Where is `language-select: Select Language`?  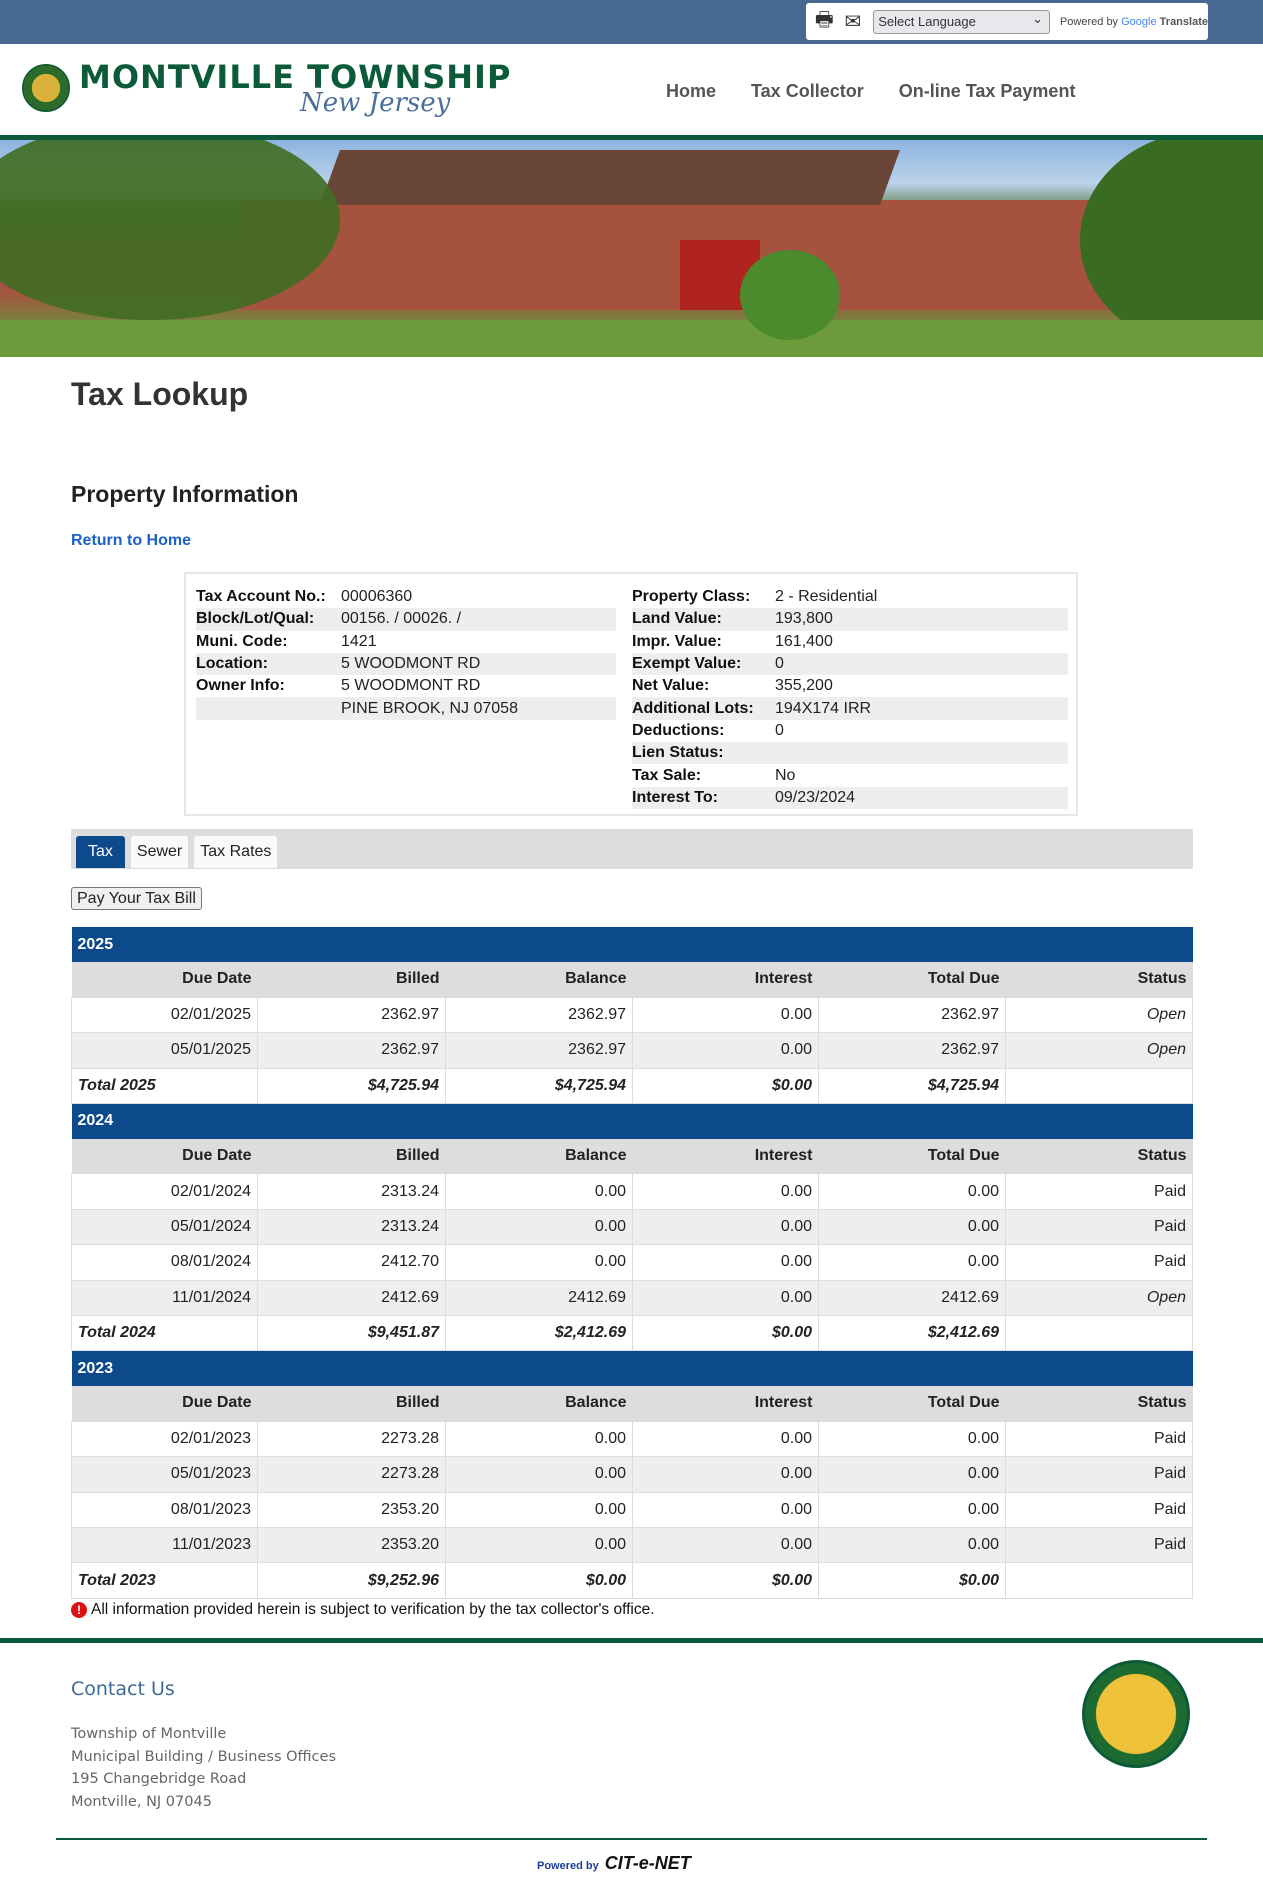 language-select: Select Language is located at coordinates (961, 21).